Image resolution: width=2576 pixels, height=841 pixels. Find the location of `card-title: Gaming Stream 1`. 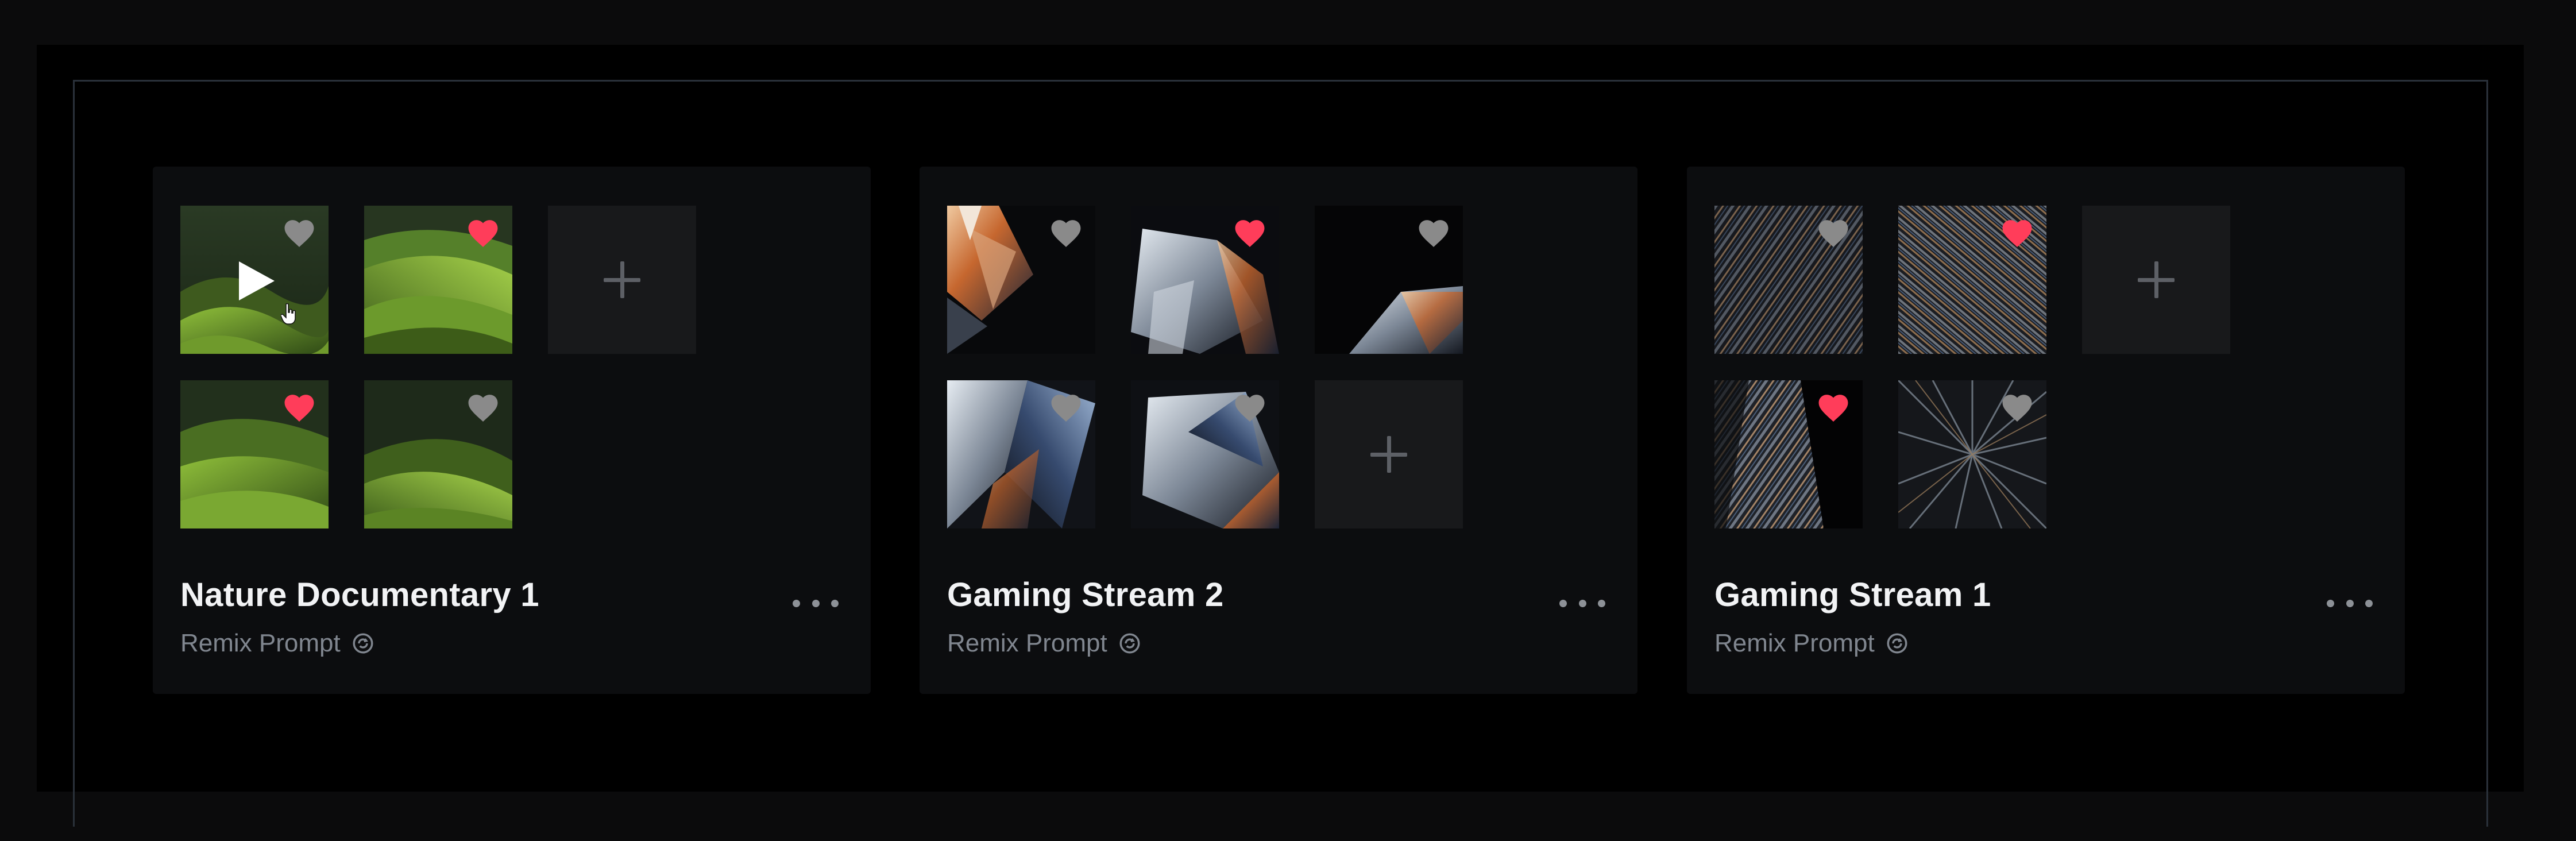

card-title: Gaming Stream 1 is located at coordinates (1852, 595).